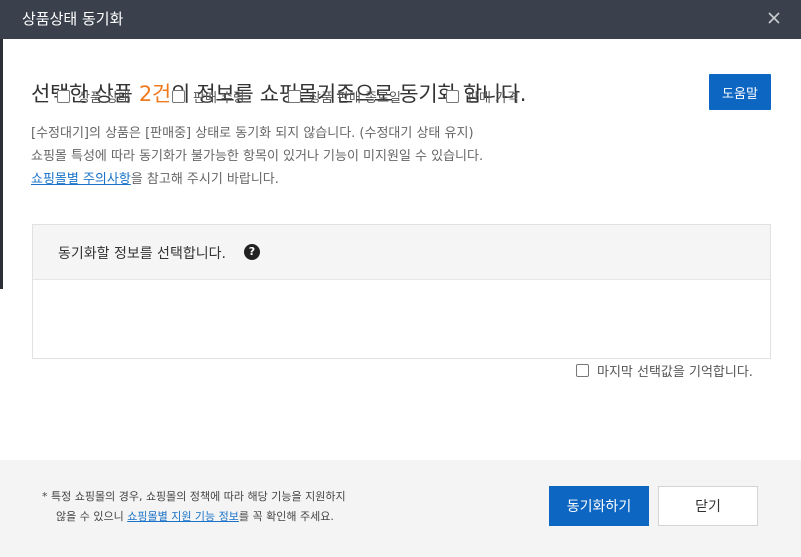 This screenshot has width=801, height=557. What do you see at coordinates (286, 516) in the screenshot?
I see `footer-note-suffix: 를 꼭 확인해 주세요.` at bounding box center [286, 516].